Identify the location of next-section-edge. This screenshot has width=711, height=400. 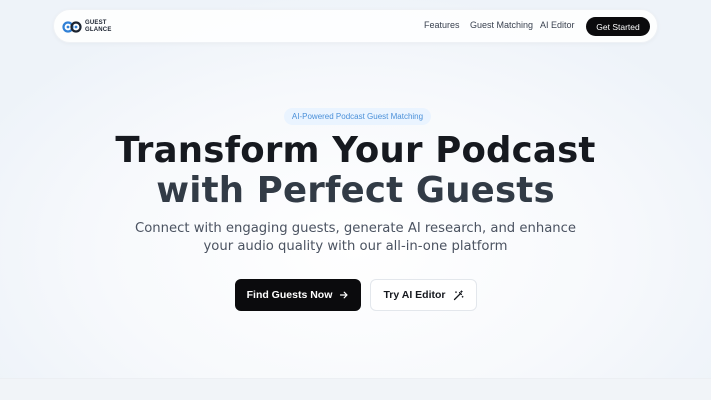
(355, 389).